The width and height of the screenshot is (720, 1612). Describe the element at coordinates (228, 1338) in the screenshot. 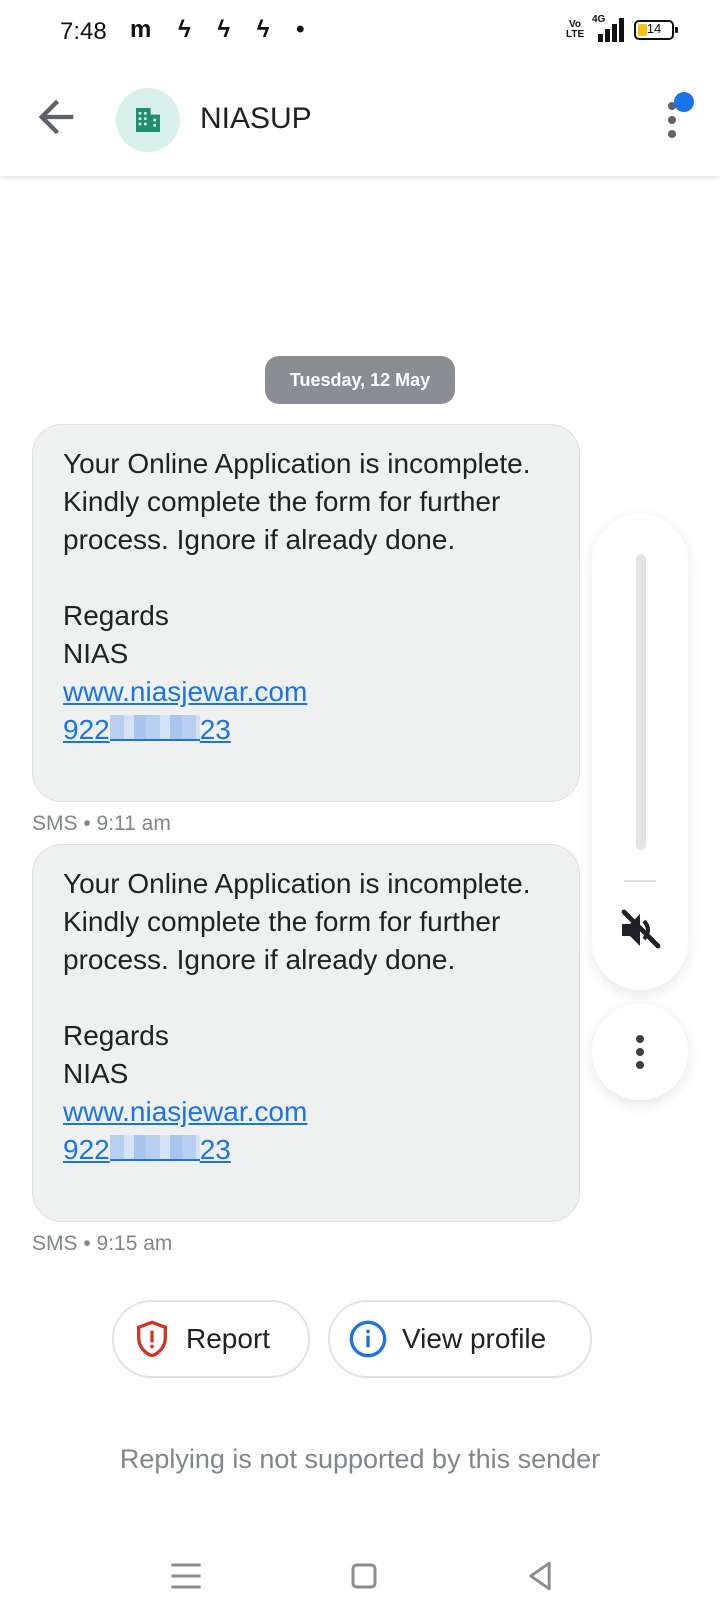

I see `report-label: Report` at that location.